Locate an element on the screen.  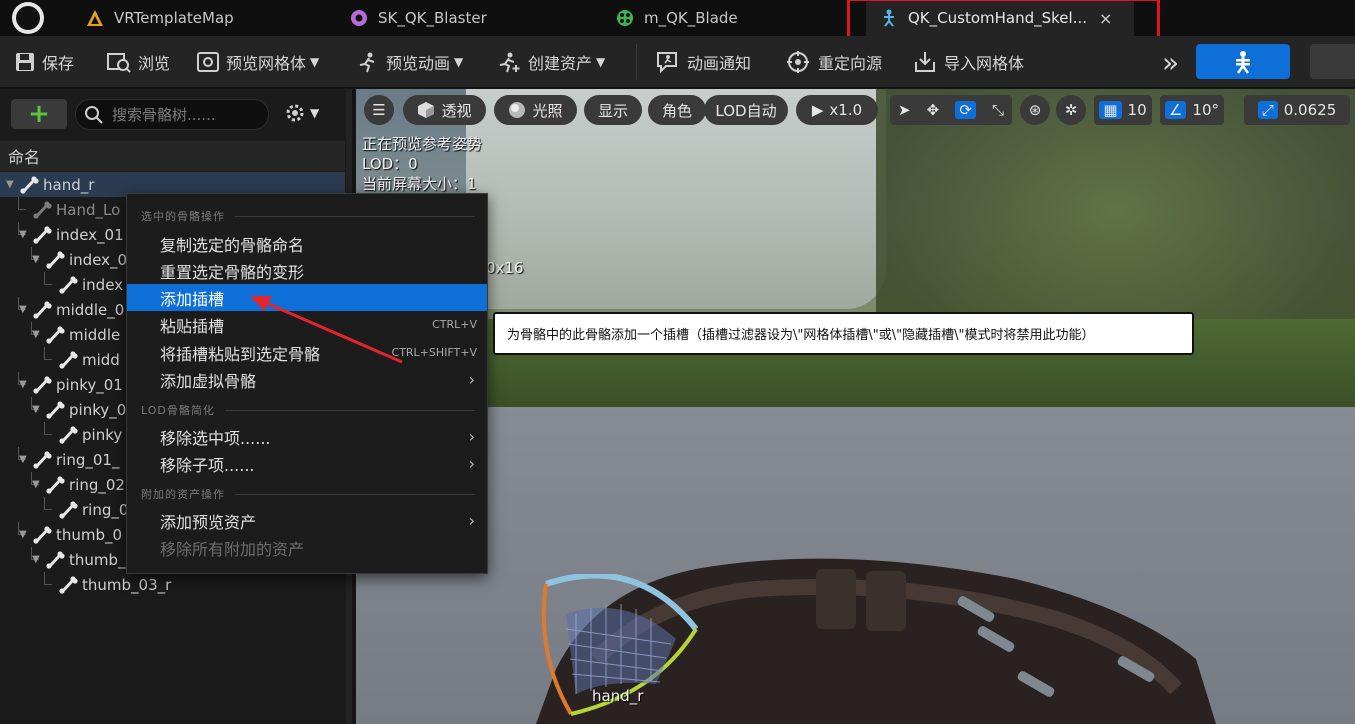
retarget-button: 重定向源 is located at coordinates (834, 62).